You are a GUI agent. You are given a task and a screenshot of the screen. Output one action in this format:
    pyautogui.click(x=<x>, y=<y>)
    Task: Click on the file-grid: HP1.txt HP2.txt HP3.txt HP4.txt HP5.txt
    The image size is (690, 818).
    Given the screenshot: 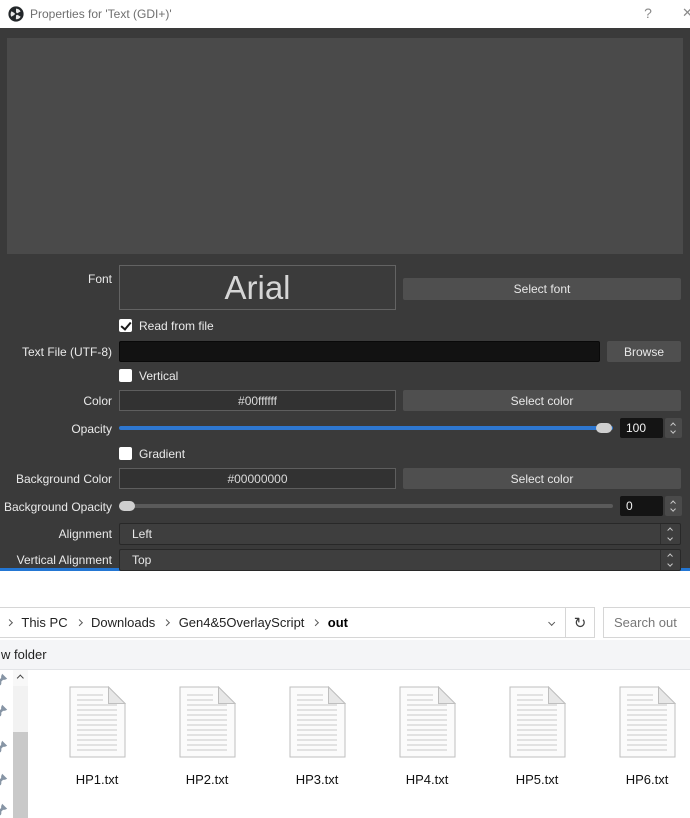 What is the action you would take?
    pyautogui.click(x=366, y=736)
    